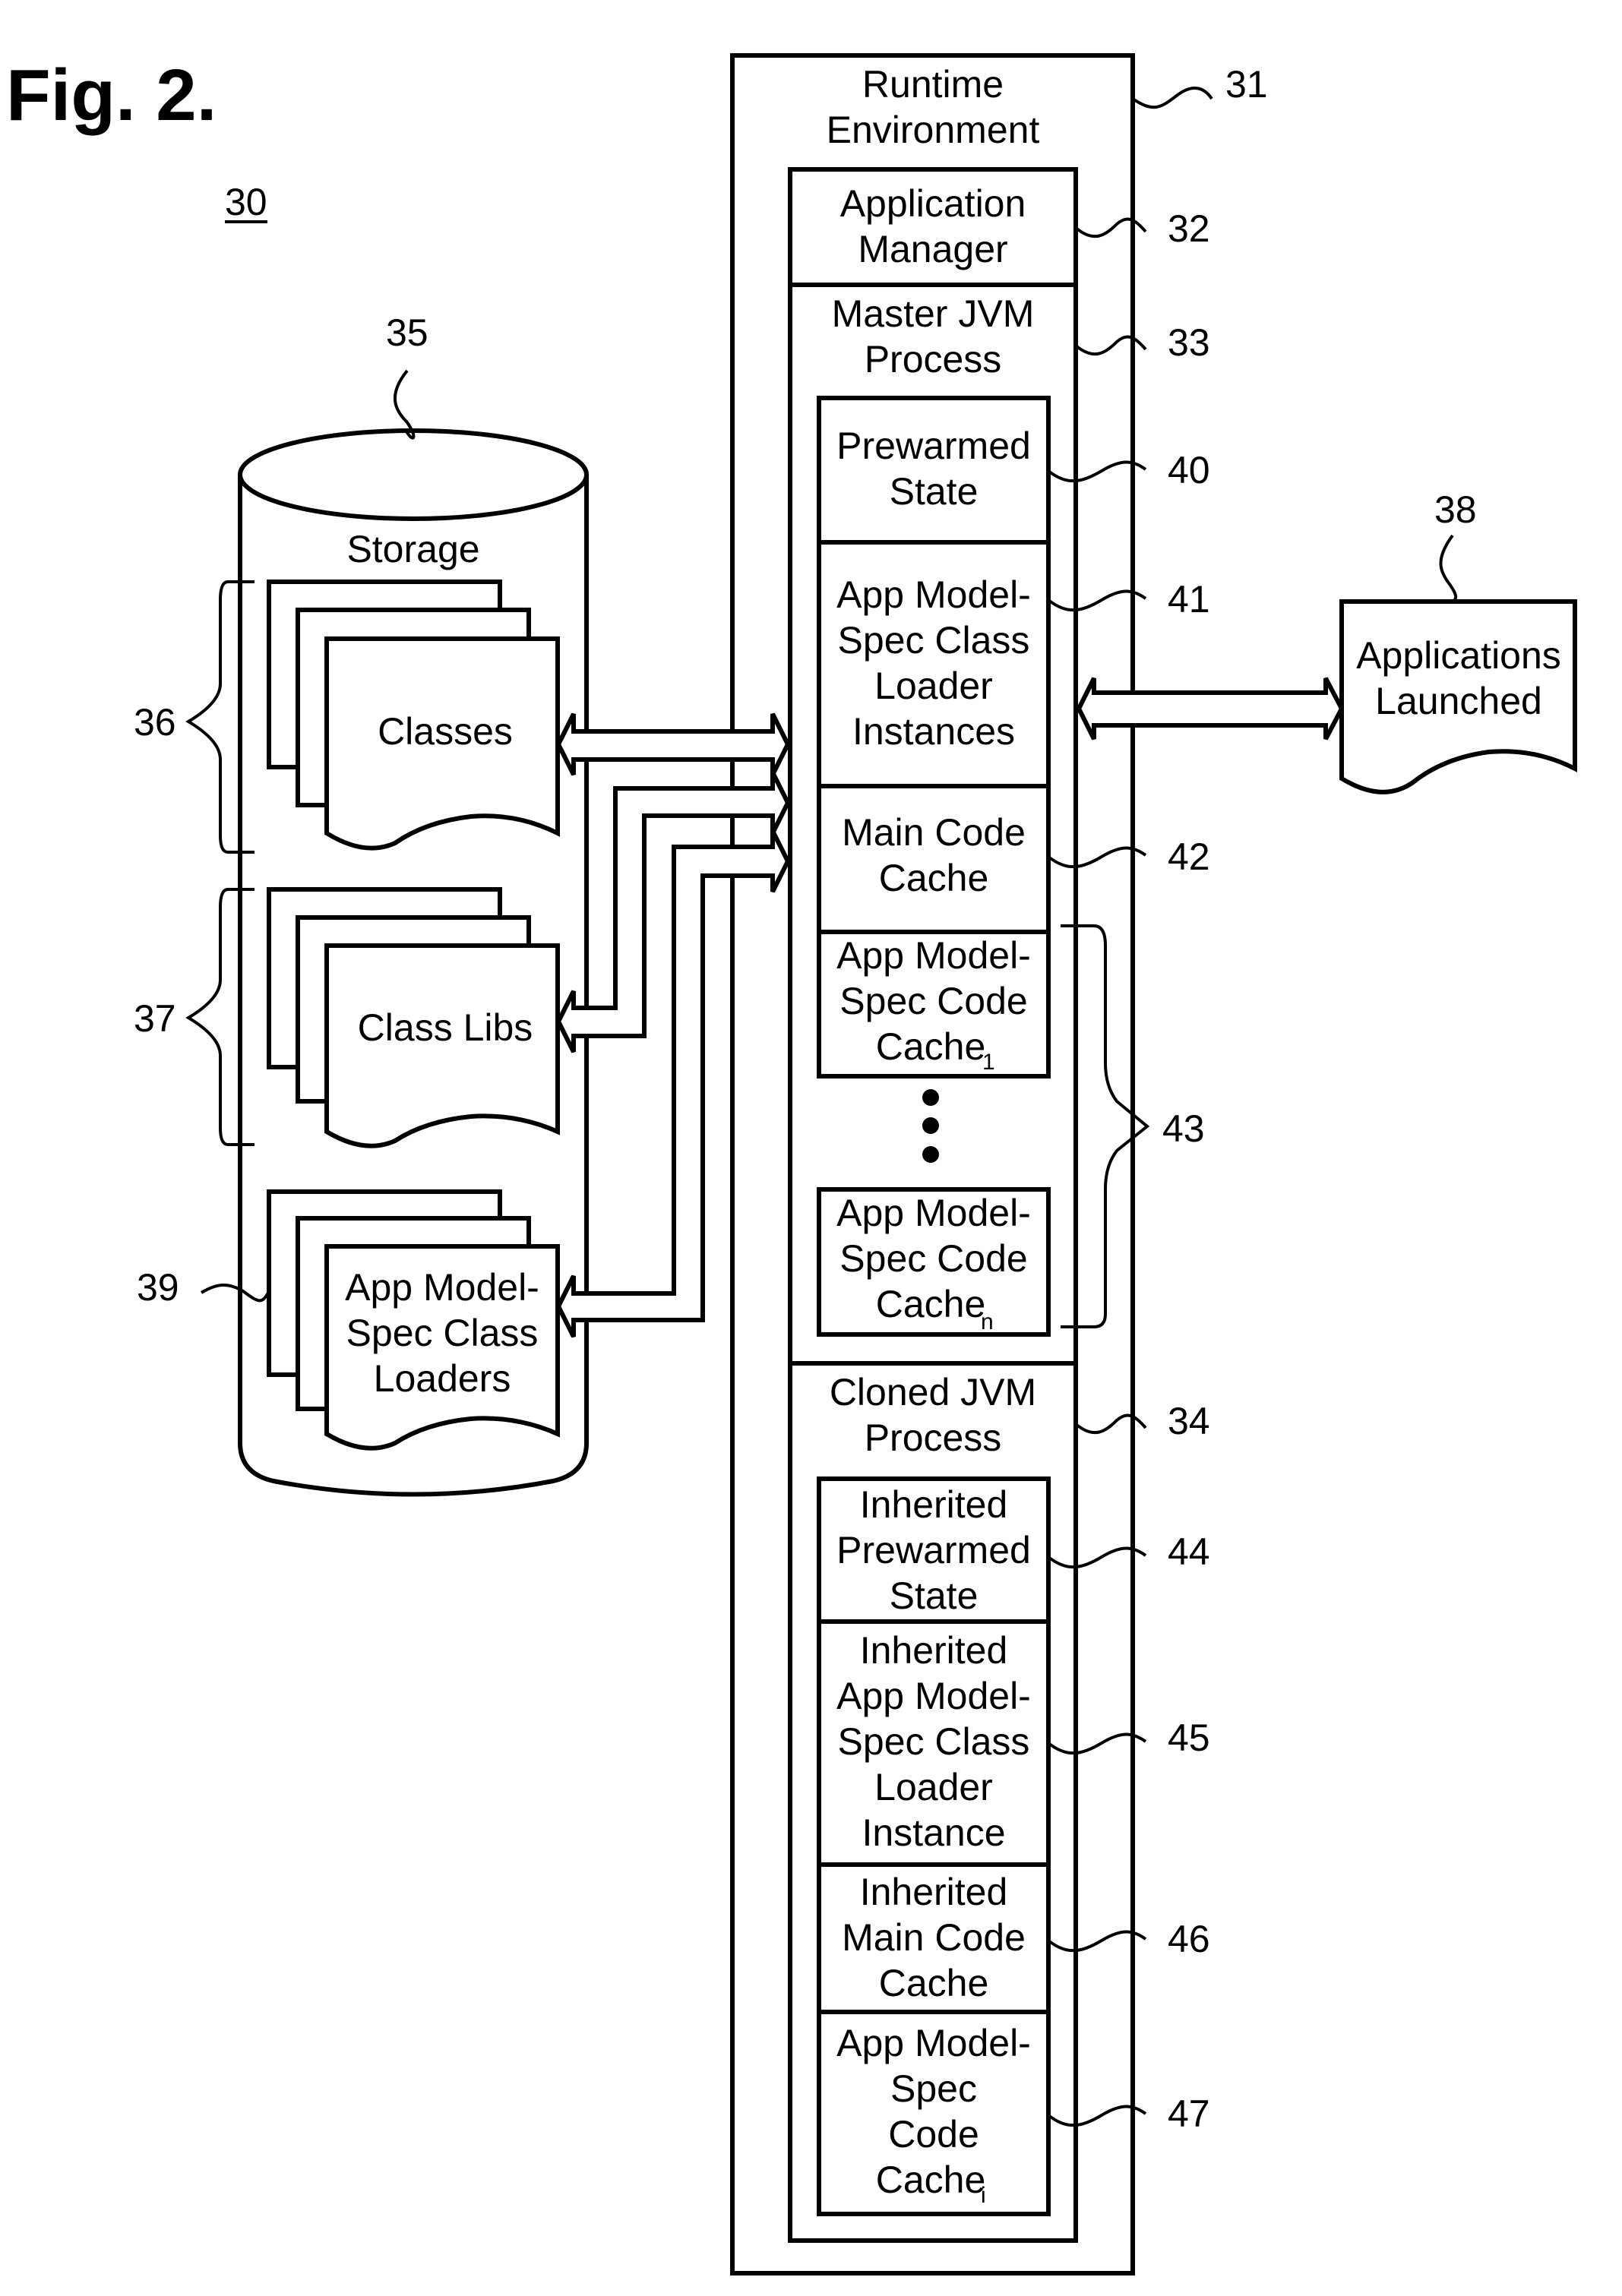 Image resolution: width=1622 pixels, height=2296 pixels. Describe the element at coordinates (933, 359) in the screenshot. I see `master-jvm-line-2: Process` at that location.